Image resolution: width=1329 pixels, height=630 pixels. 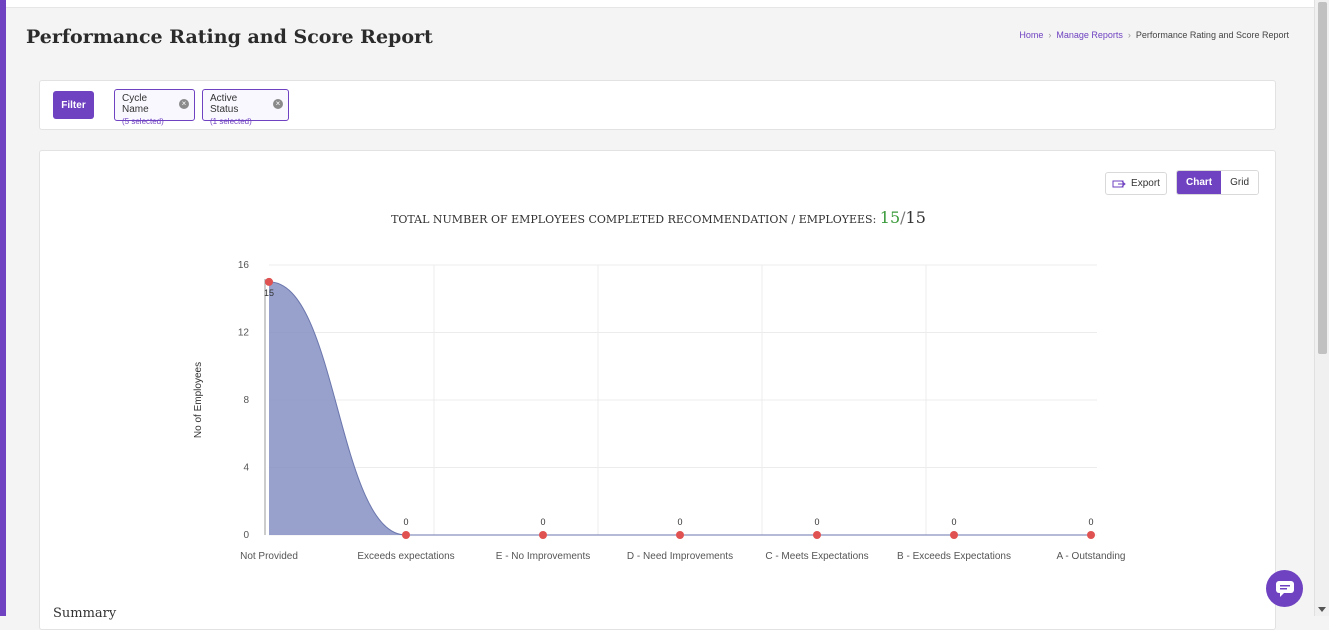 What do you see at coordinates (405, 556) in the screenshot?
I see `x-tick-label: Exceeds expectations` at bounding box center [405, 556].